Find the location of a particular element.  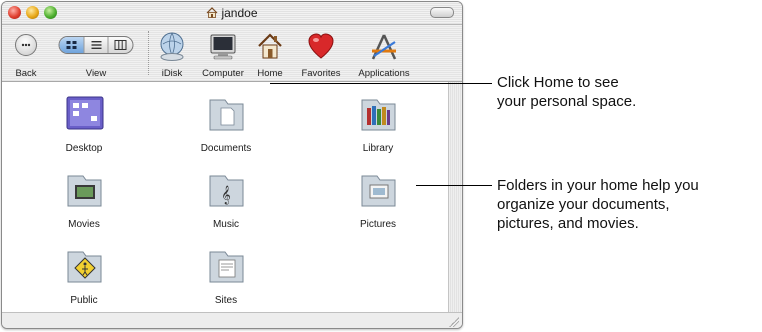

folders-callout-line1: Folders in your home help you is located at coordinates (598, 185).